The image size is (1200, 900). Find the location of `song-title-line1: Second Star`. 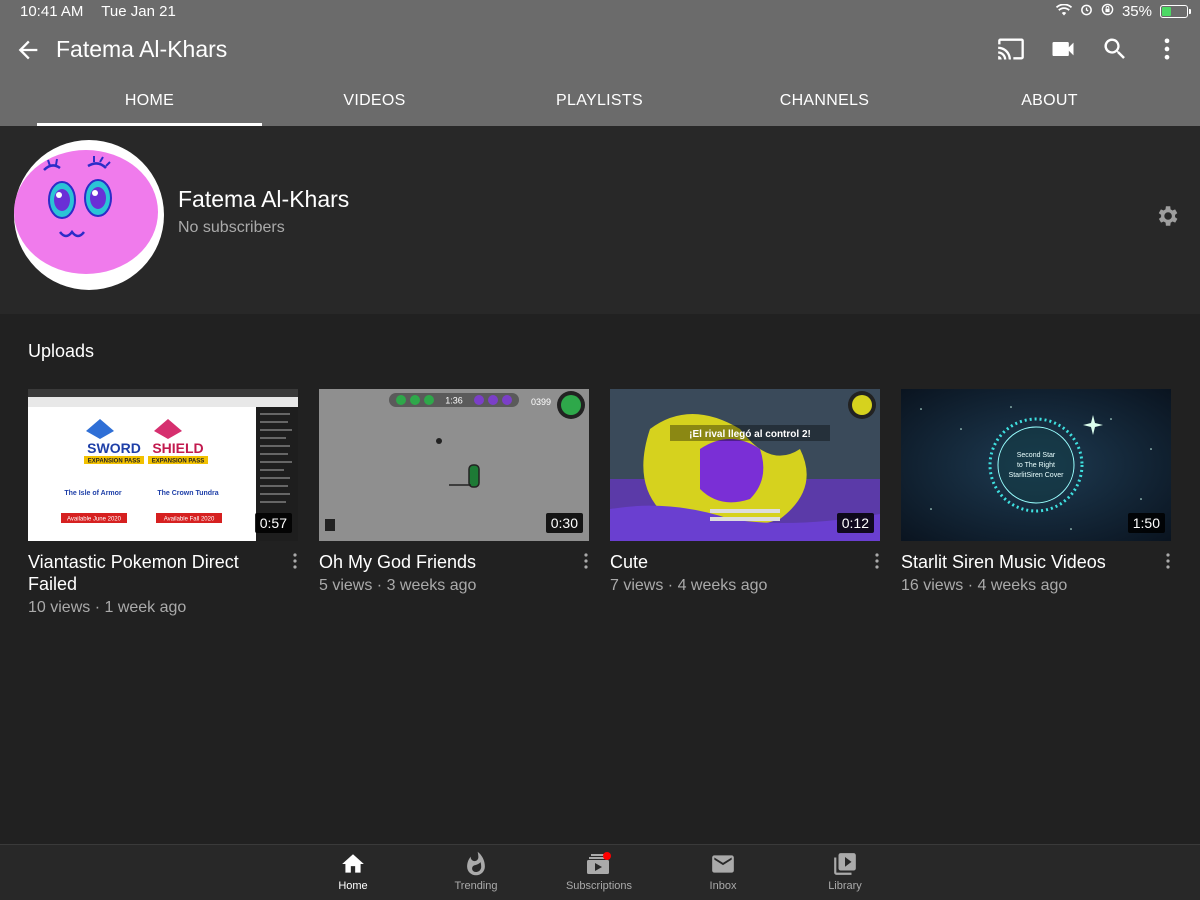

song-title-line1: Second Star is located at coordinates (1036, 455).